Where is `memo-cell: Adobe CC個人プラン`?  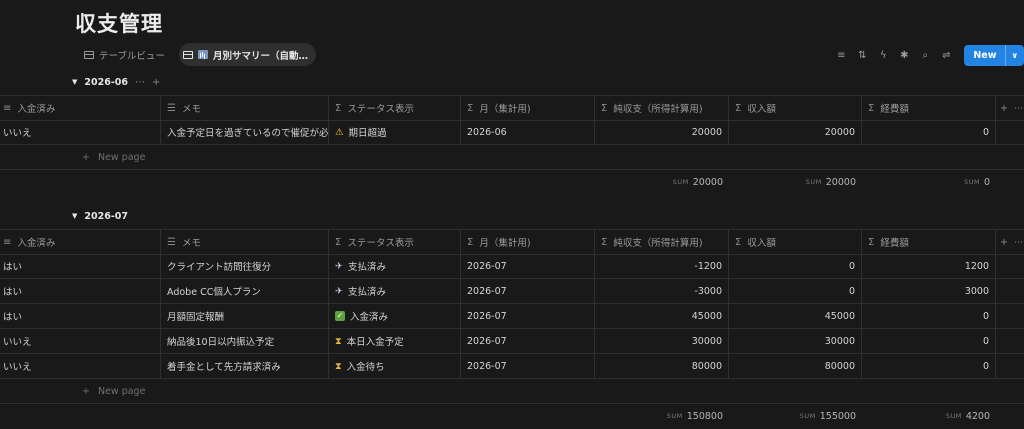
memo-cell: Adobe CC個人プラン is located at coordinates (245, 291).